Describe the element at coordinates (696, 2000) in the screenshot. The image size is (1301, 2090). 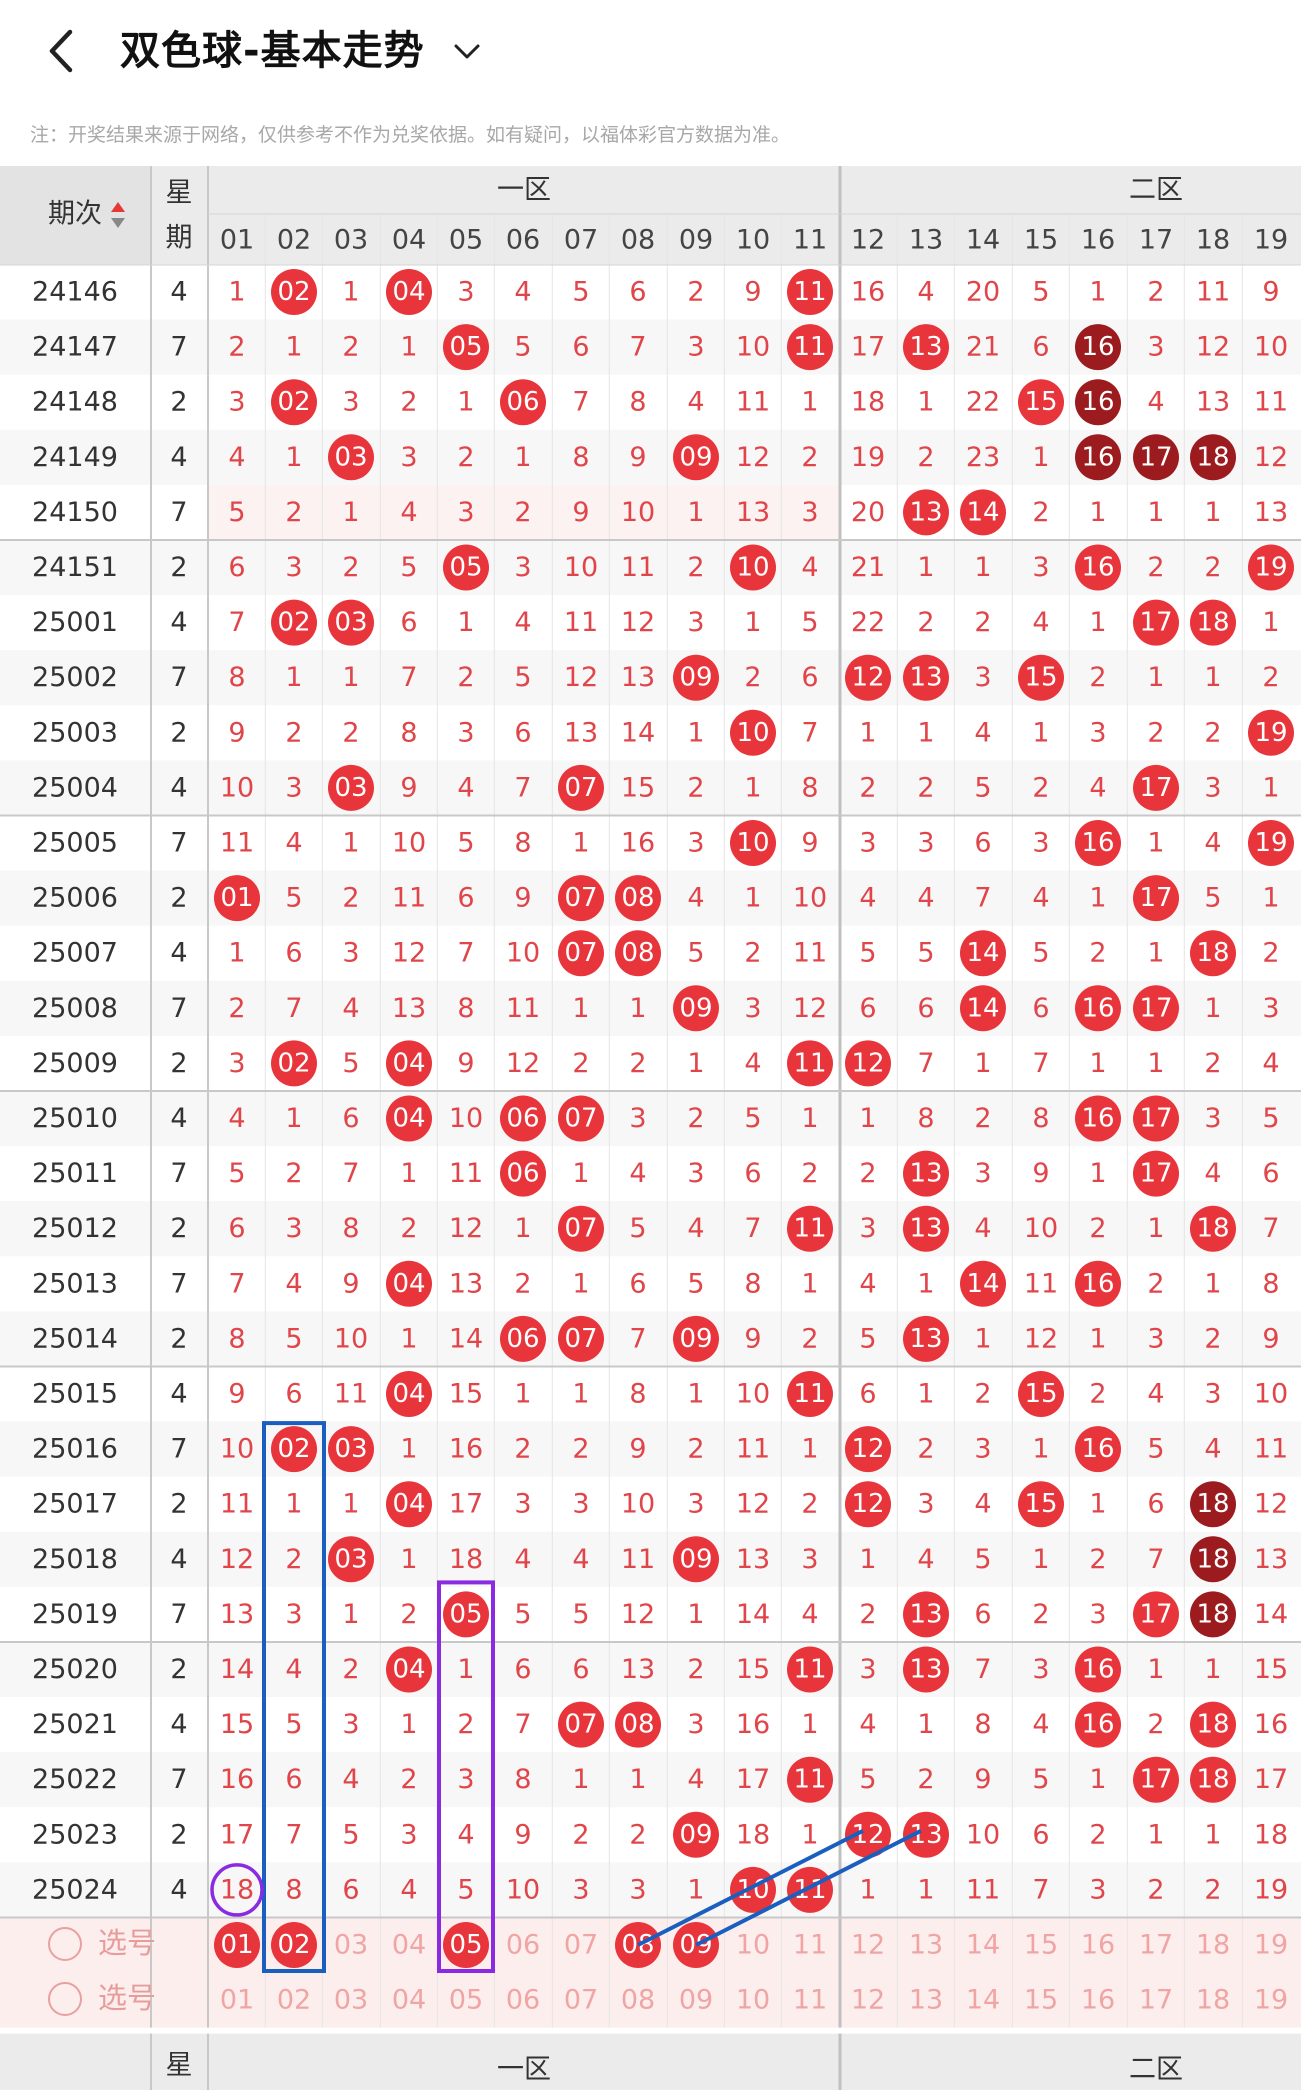
I see `select-number: 09` at that location.